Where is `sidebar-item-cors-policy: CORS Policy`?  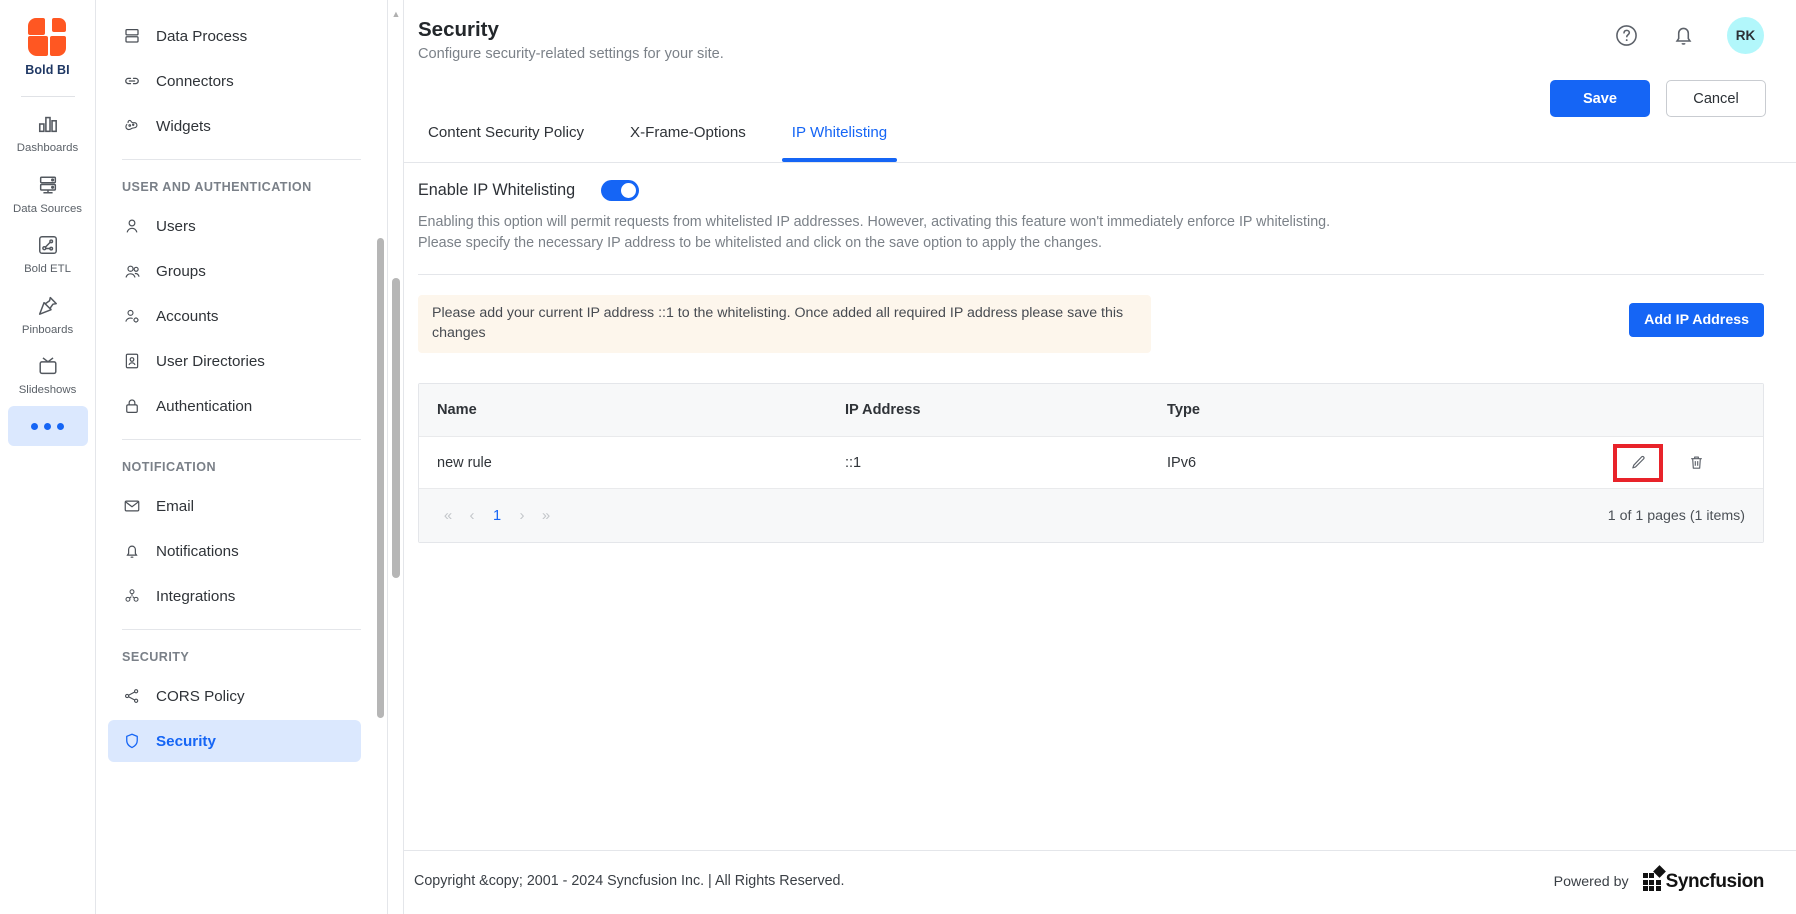 sidebar-item-cors-policy: CORS Policy is located at coordinates (234, 696).